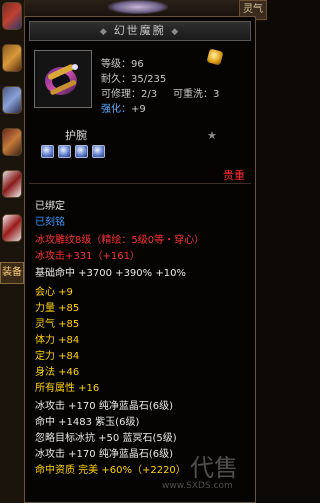 The width and height of the screenshot is (320, 503). Describe the element at coordinates (120, 240) in the screenshot. I see `attack-pattern: 冰攻雕纹8级（精绘：5级0等・穿心）` at that location.